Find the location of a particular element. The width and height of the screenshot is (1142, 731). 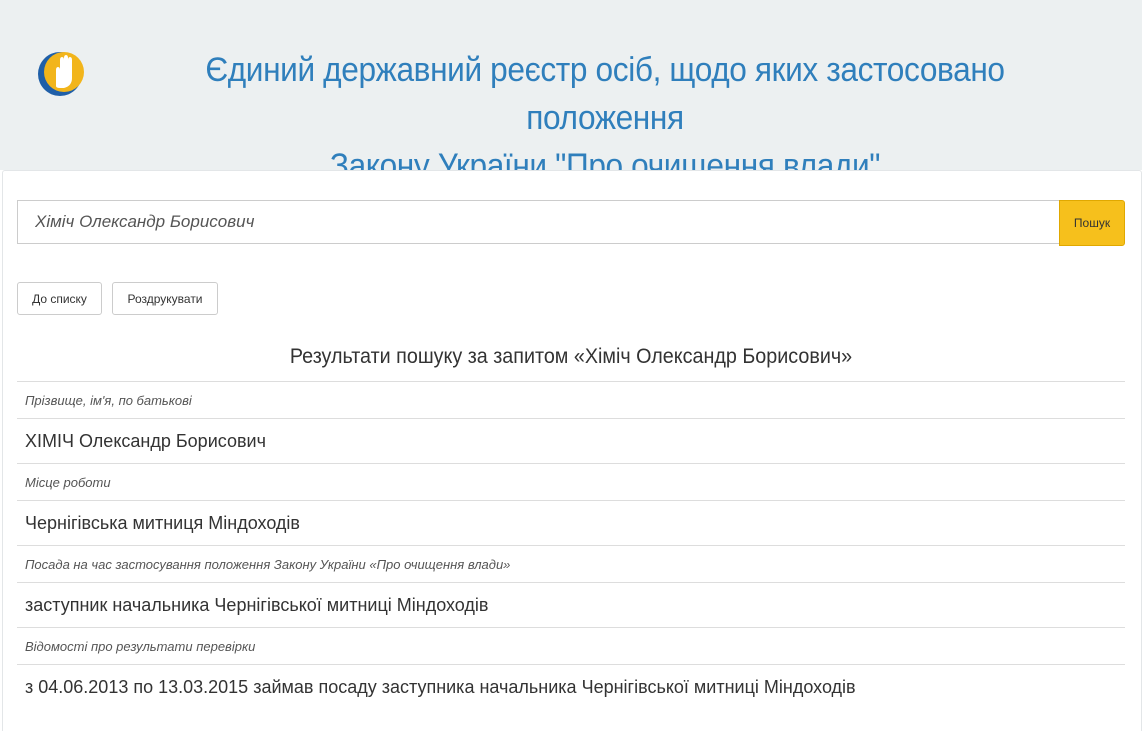

workplace-label: Місце роботи is located at coordinates (68, 482).